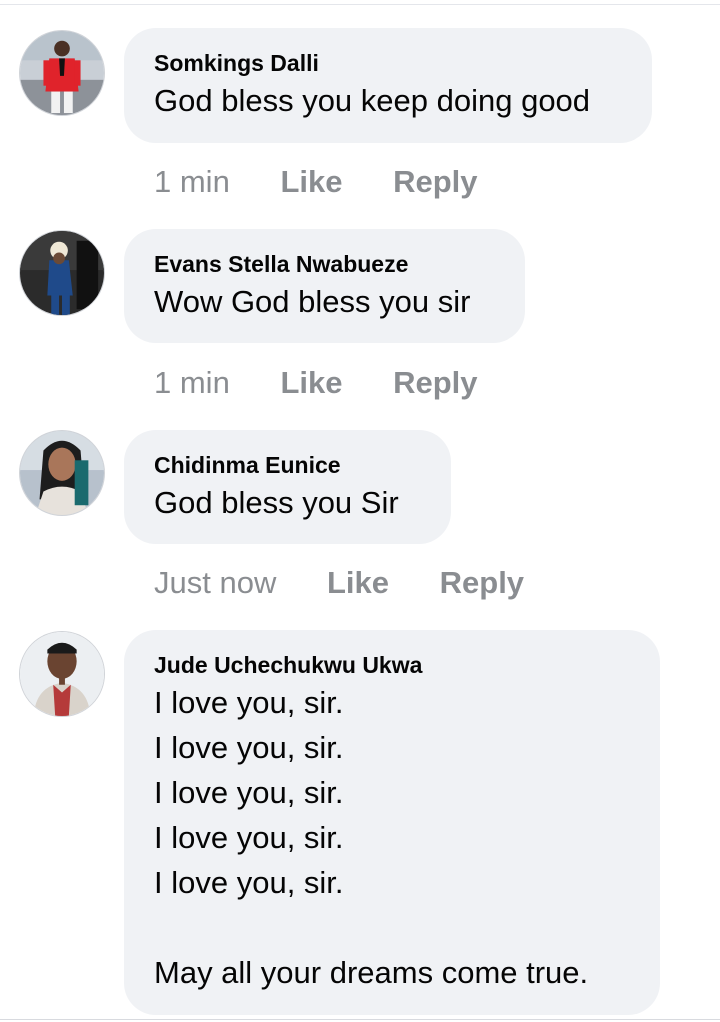 The image size is (720, 1022). What do you see at coordinates (372, 100) in the screenshot?
I see `comment-text: God bless you keep doing good` at bounding box center [372, 100].